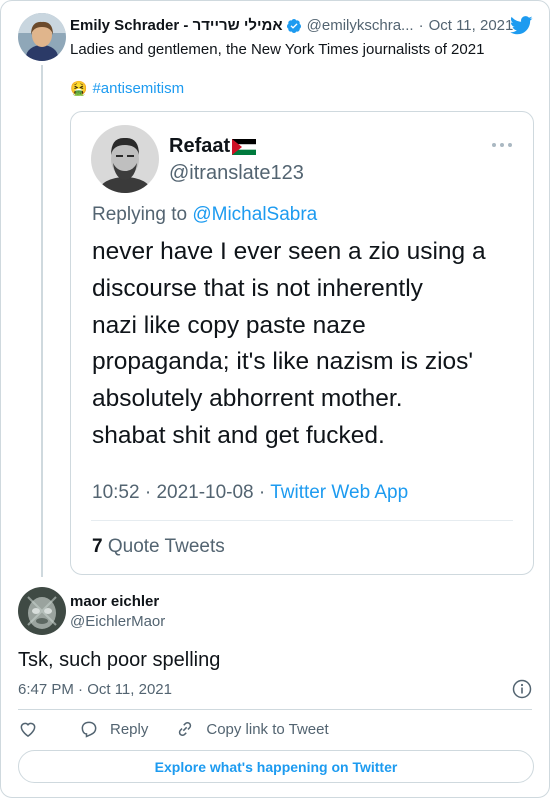  Describe the element at coordinates (42, 37) in the screenshot. I see `author-avatar` at that location.